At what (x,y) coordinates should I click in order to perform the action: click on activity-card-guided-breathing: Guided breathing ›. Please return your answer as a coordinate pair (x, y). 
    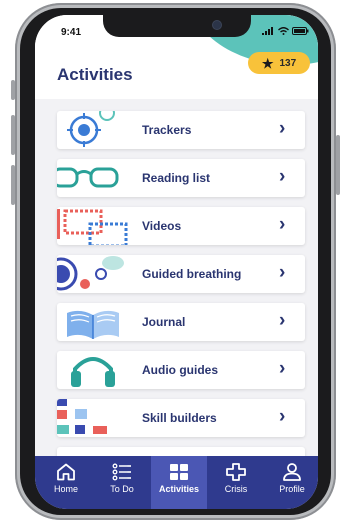
    Looking at the image, I should click on (181, 274).